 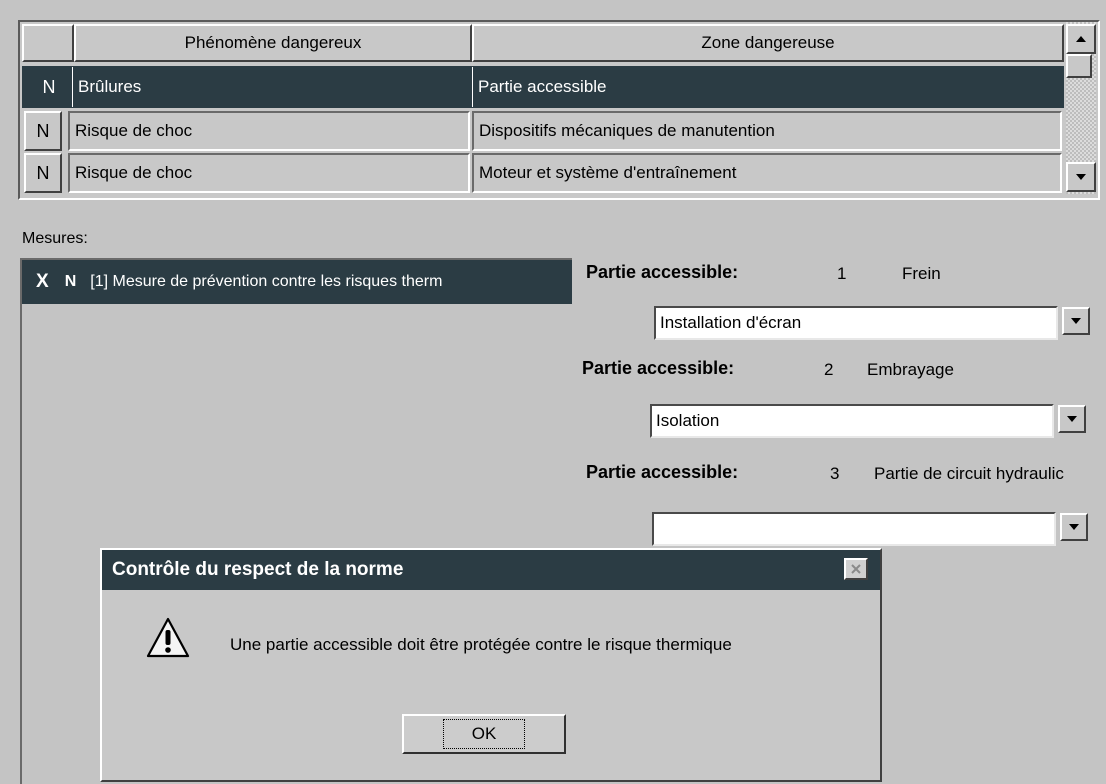 What do you see at coordinates (969, 473) in the screenshot?
I see `part-name: Partie de circuit hydraulic` at bounding box center [969, 473].